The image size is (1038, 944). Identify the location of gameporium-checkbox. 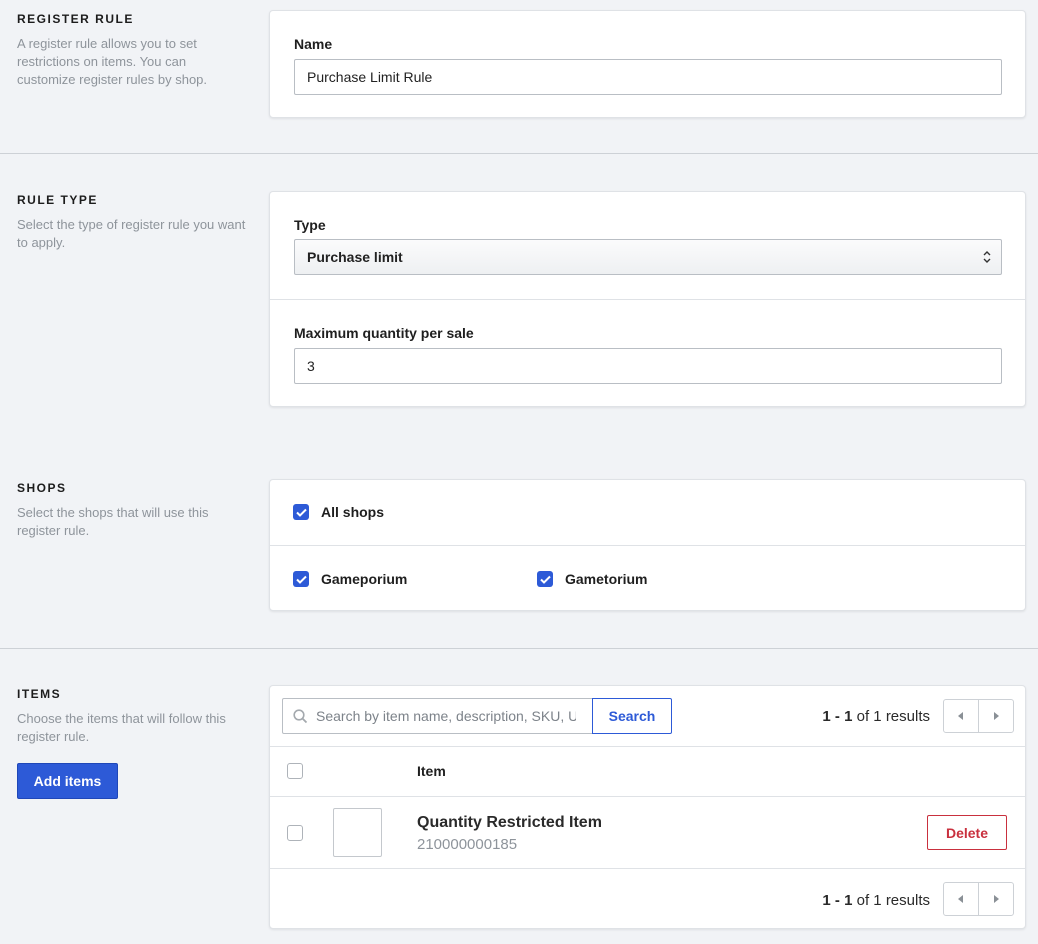
(301, 579).